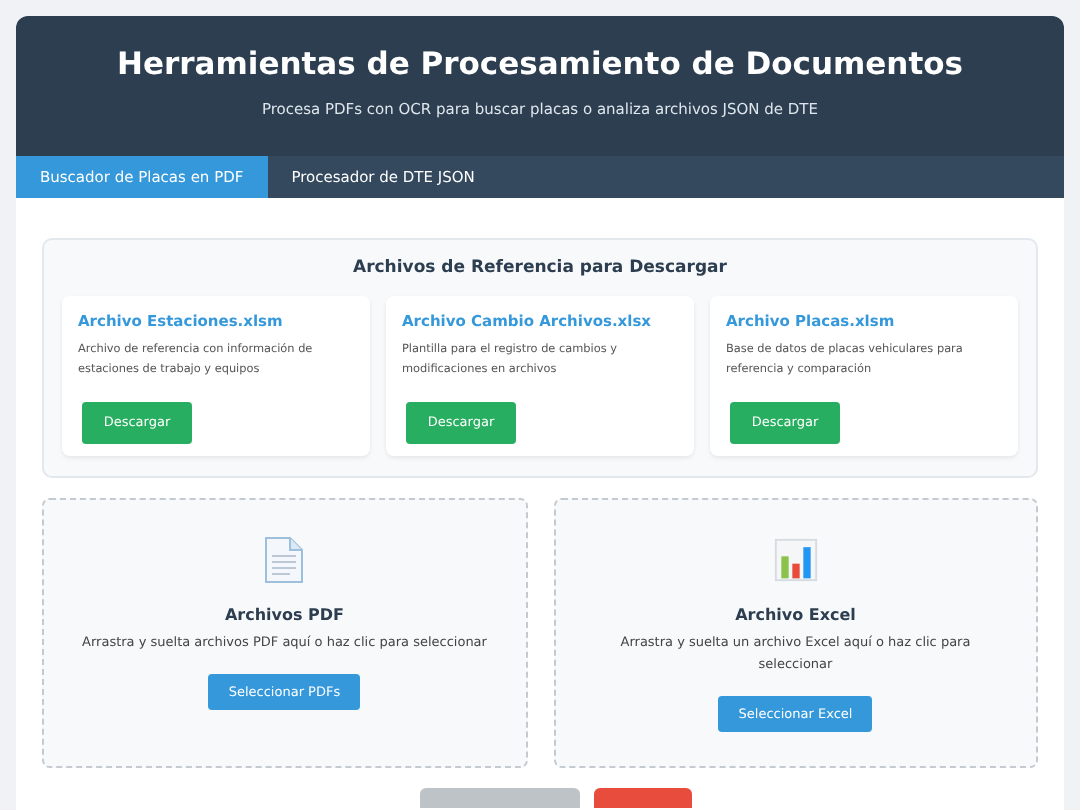  I want to click on zone-title: Archivos PDF, so click(284, 615).